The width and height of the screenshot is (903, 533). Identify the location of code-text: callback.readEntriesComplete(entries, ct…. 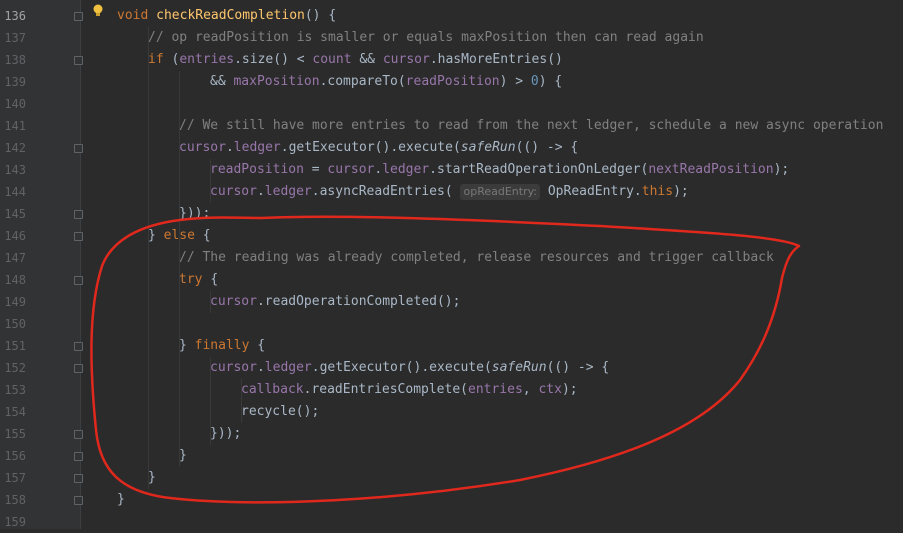
(409, 390).